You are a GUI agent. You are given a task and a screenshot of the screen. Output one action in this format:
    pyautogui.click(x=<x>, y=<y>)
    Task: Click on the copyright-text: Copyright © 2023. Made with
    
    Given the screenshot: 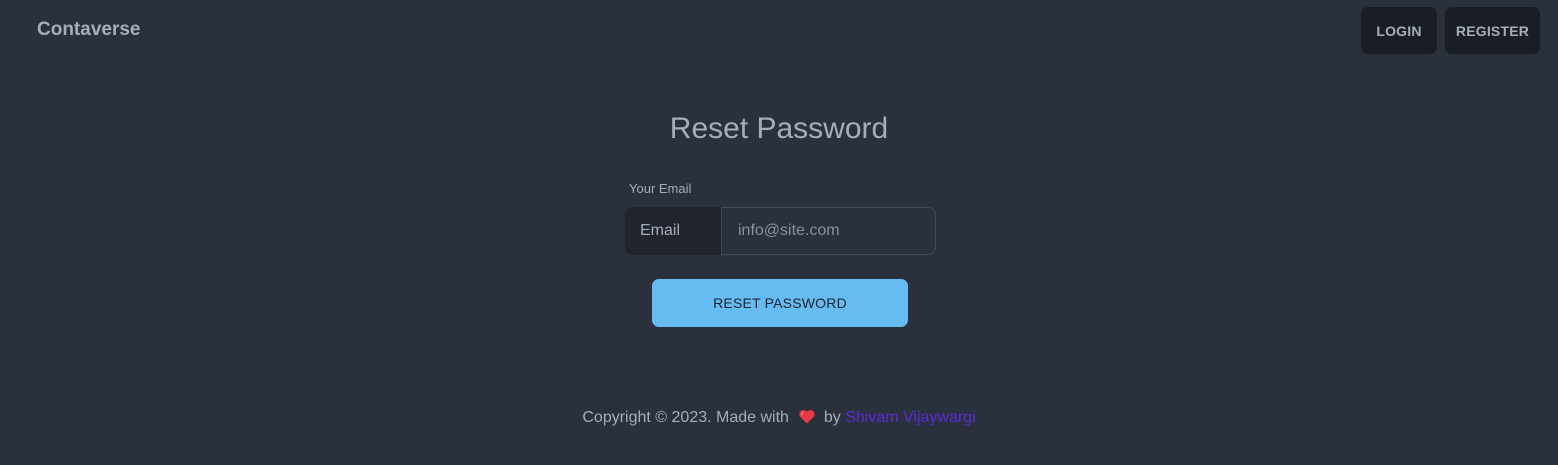 What is the action you would take?
    pyautogui.click(x=685, y=417)
    